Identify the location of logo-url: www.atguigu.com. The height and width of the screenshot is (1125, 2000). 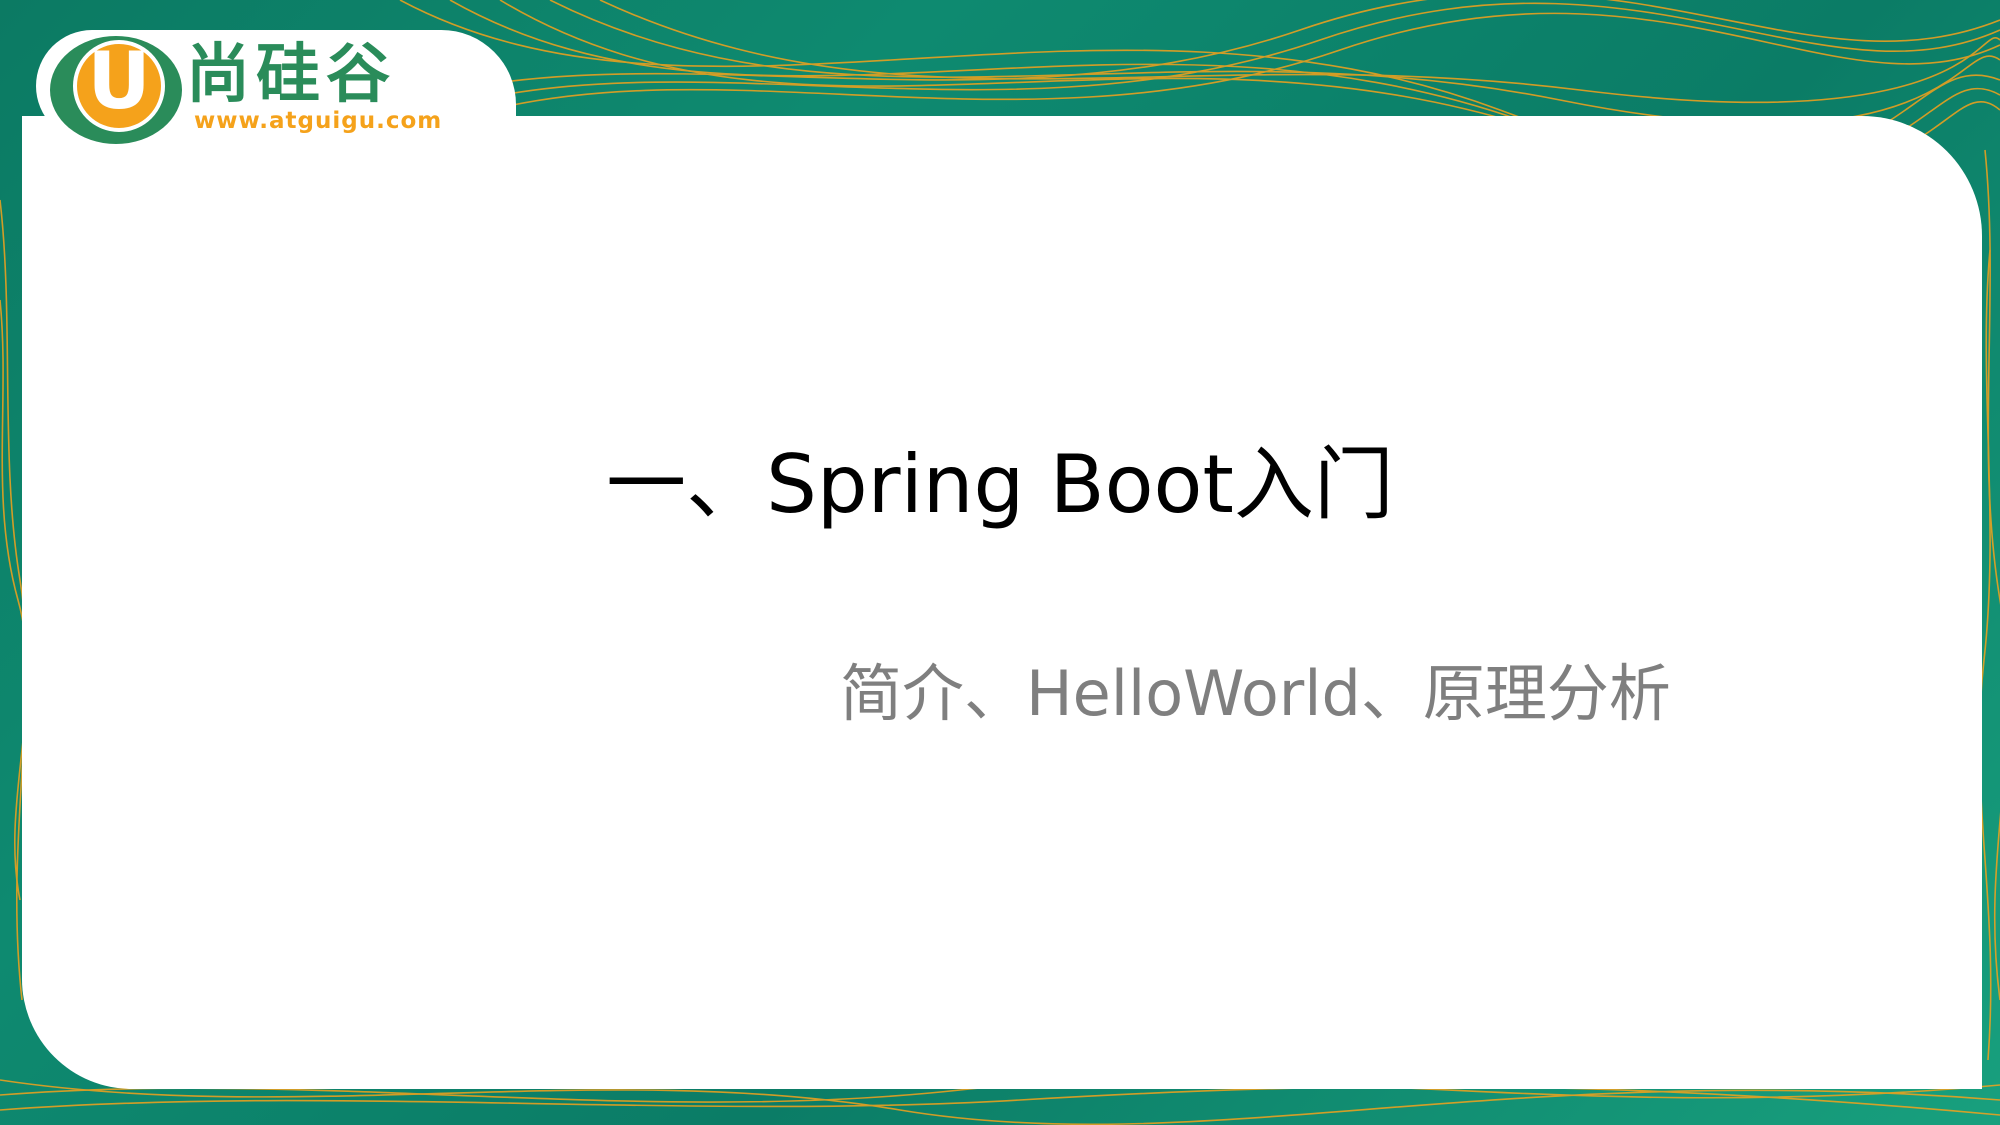
(318, 121).